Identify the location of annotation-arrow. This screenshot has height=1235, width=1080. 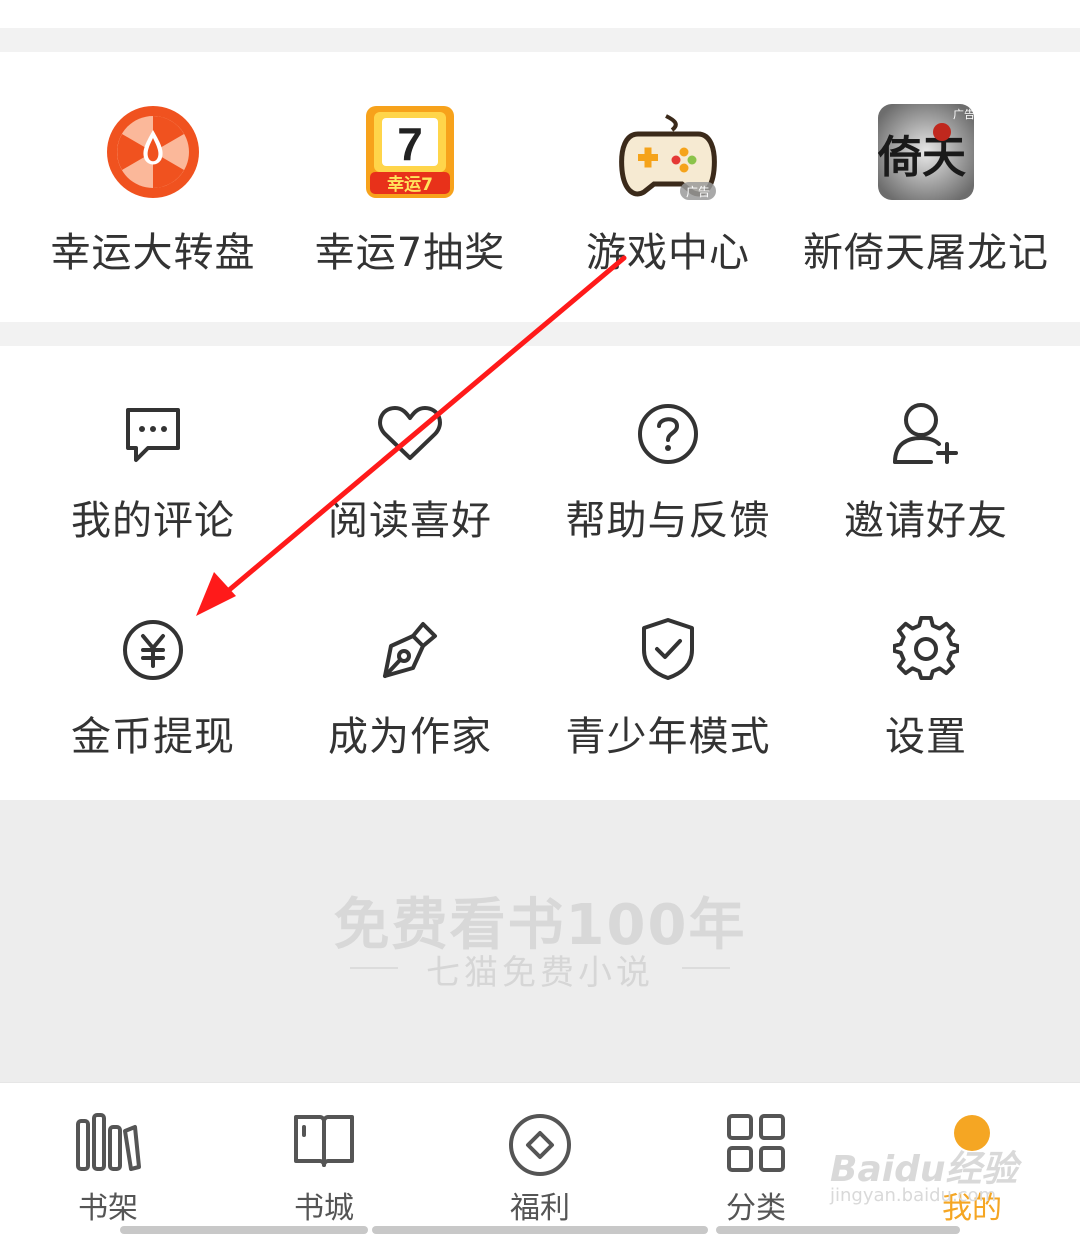
(411, 435).